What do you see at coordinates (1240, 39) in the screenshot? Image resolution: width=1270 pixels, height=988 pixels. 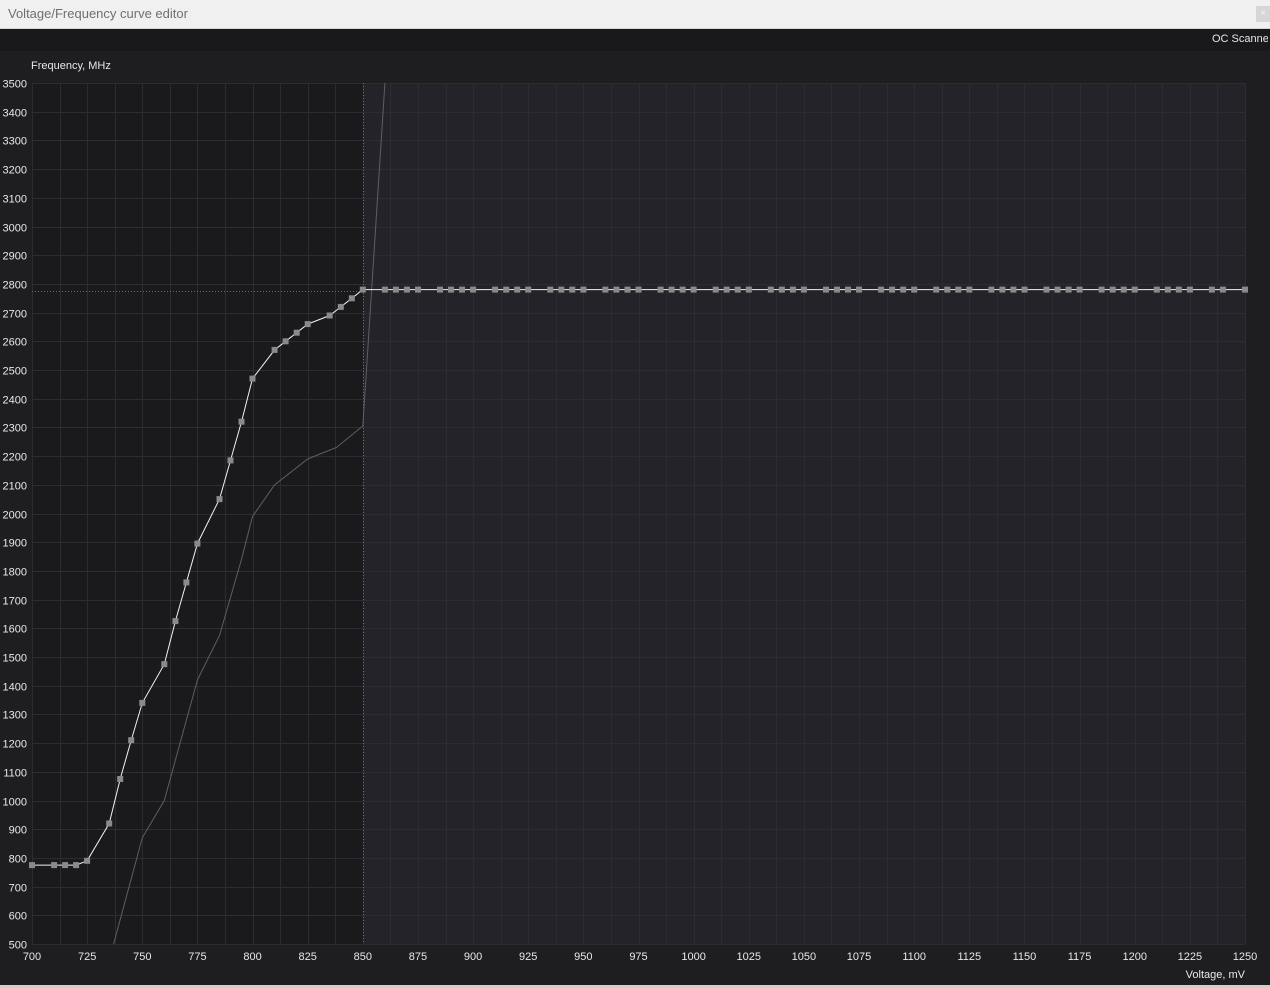 I see `oc-scanner-button: OC Scanner` at bounding box center [1240, 39].